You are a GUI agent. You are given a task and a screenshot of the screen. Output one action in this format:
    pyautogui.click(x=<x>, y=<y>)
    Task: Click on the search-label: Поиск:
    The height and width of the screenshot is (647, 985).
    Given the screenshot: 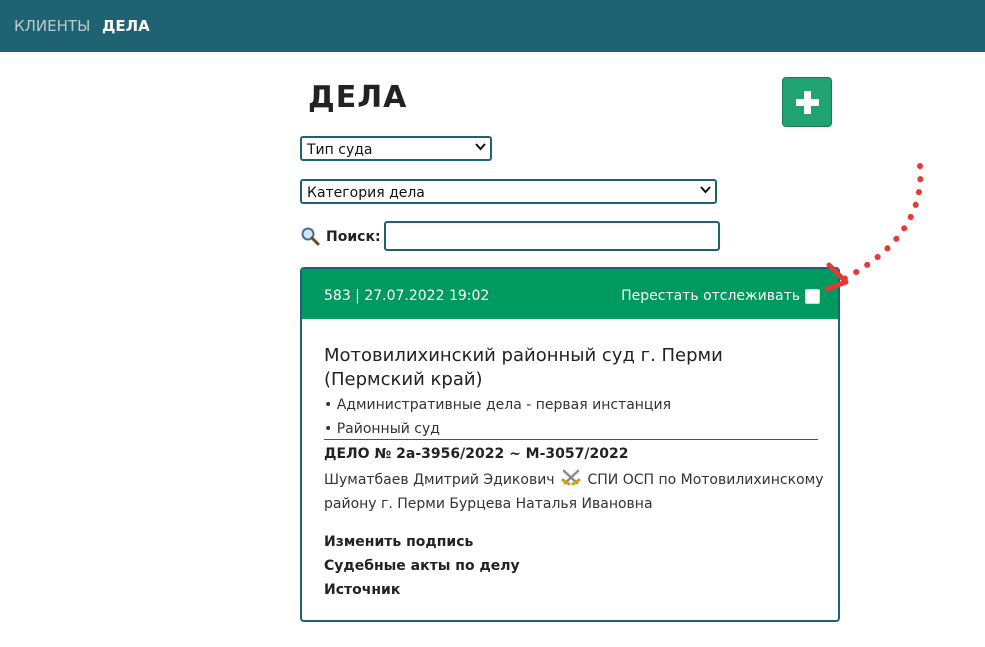 What is the action you would take?
    pyautogui.click(x=353, y=237)
    